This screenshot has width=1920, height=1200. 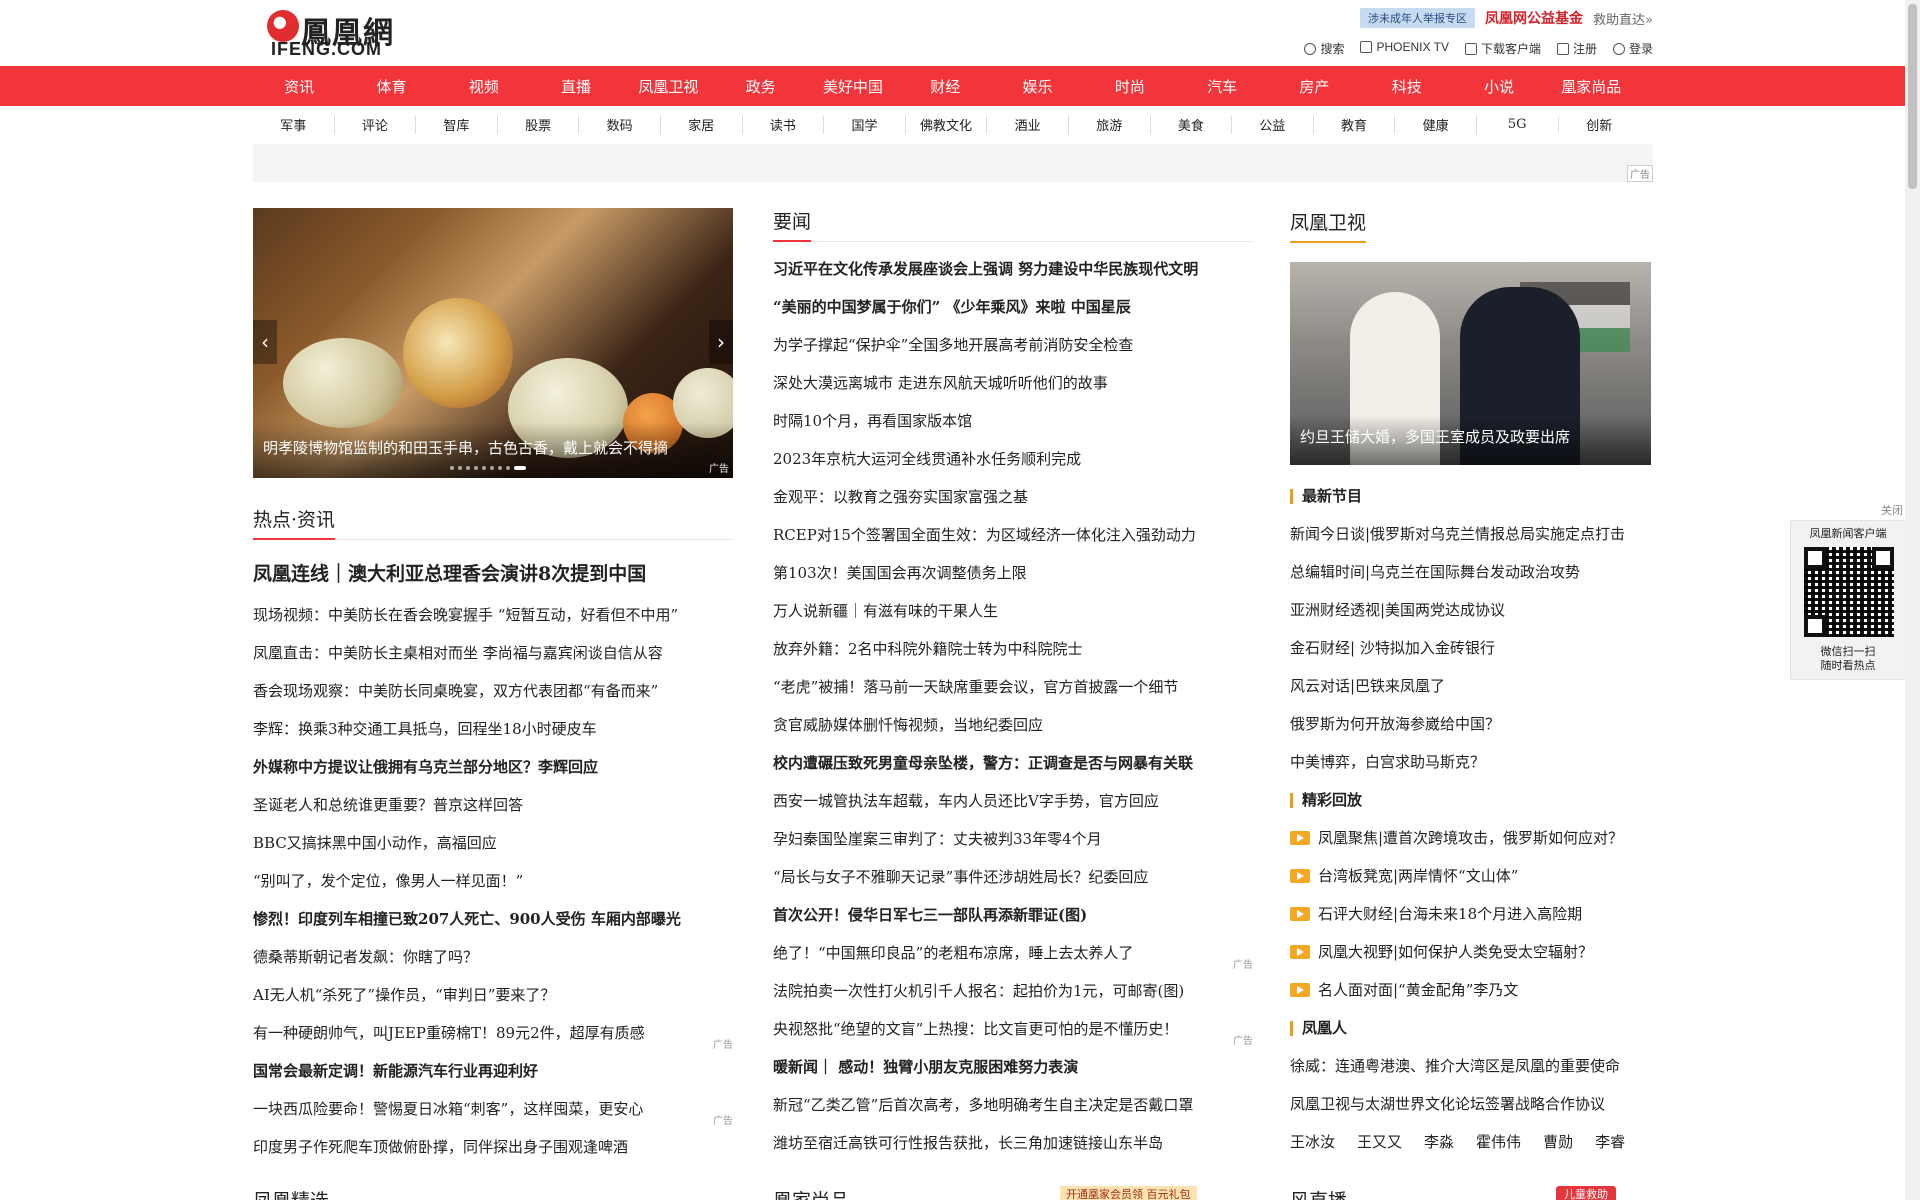 I want to click on download-app-link: 下载客户端, so click(x=1502, y=48).